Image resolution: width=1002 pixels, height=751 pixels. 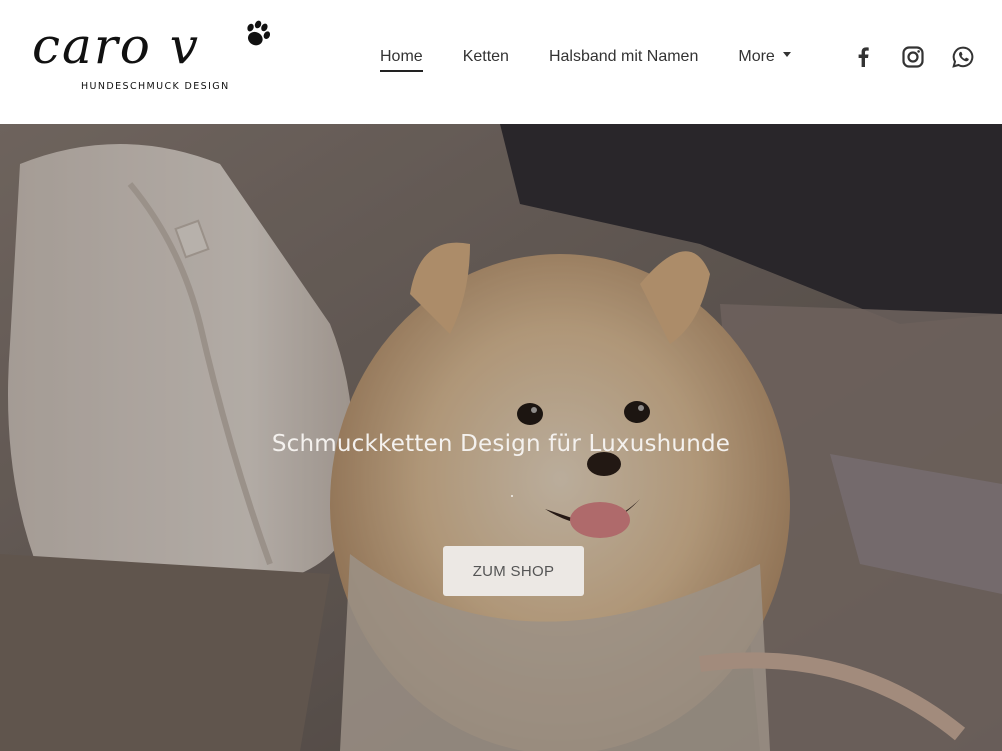 What do you see at coordinates (501, 444) in the screenshot?
I see `hero-title: Schmuckketten Design für Luxushunde` at bounding box center [501, 444].